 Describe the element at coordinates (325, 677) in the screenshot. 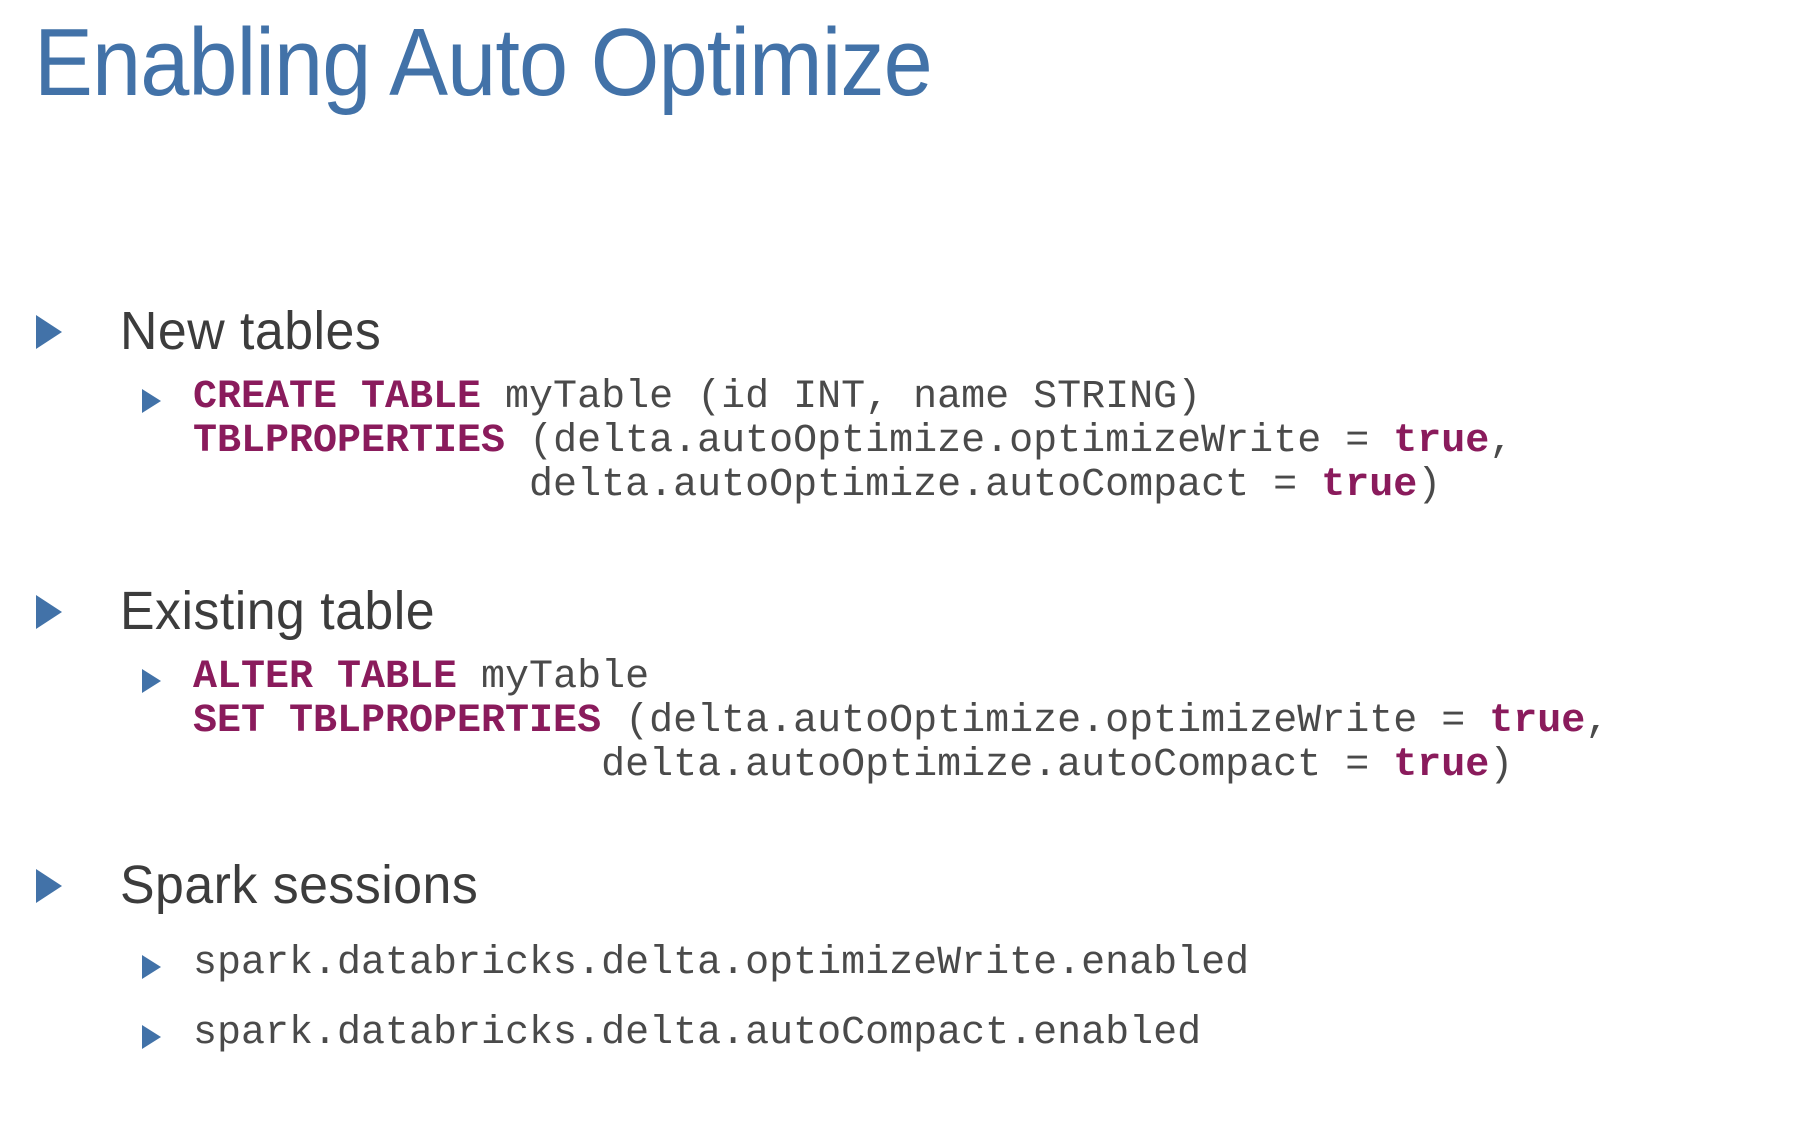

I see `code-keyword: ALTER TABLE` at that location.